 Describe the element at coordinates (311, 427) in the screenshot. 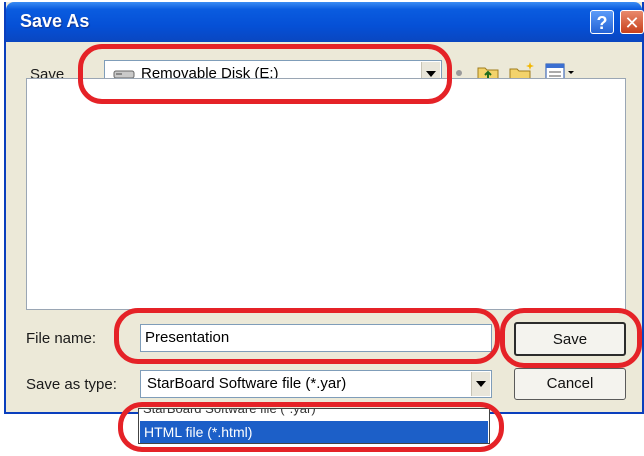

I see `highlight-ring-html-option` at that location.